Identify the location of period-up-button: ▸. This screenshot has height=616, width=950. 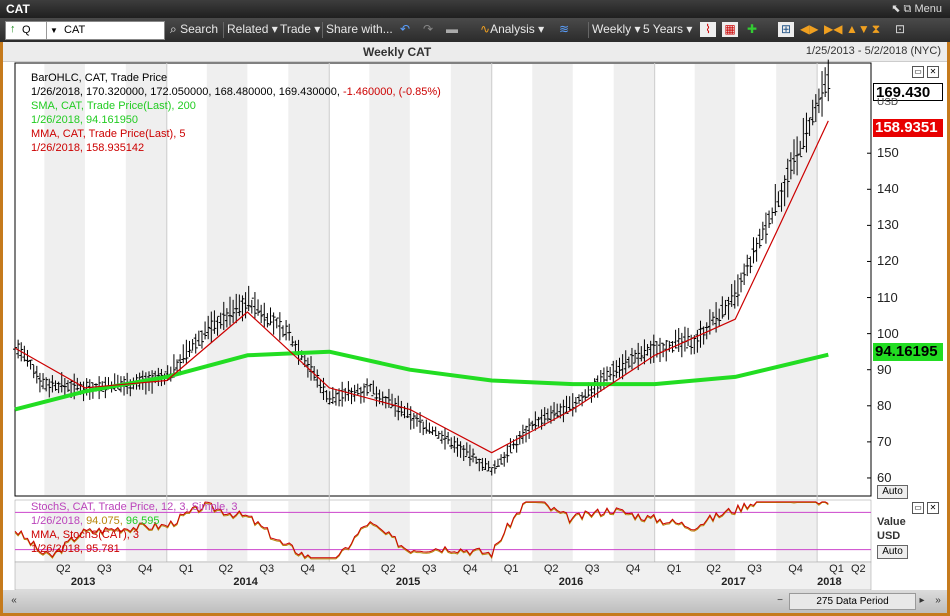
(922, 601).